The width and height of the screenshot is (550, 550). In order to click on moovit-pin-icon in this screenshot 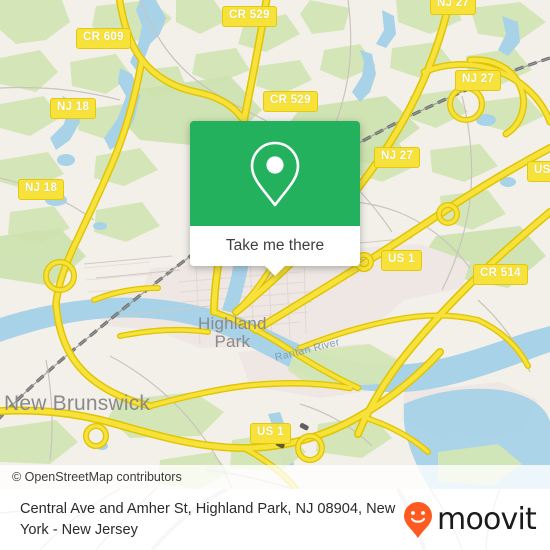, I will do `click(418, 519)`.